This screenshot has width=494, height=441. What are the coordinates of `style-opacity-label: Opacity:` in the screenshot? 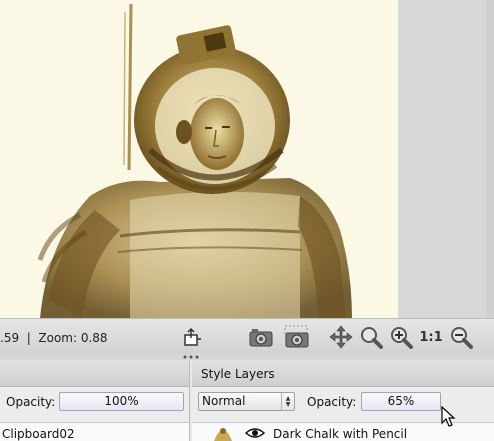 It's located at (332, 402).